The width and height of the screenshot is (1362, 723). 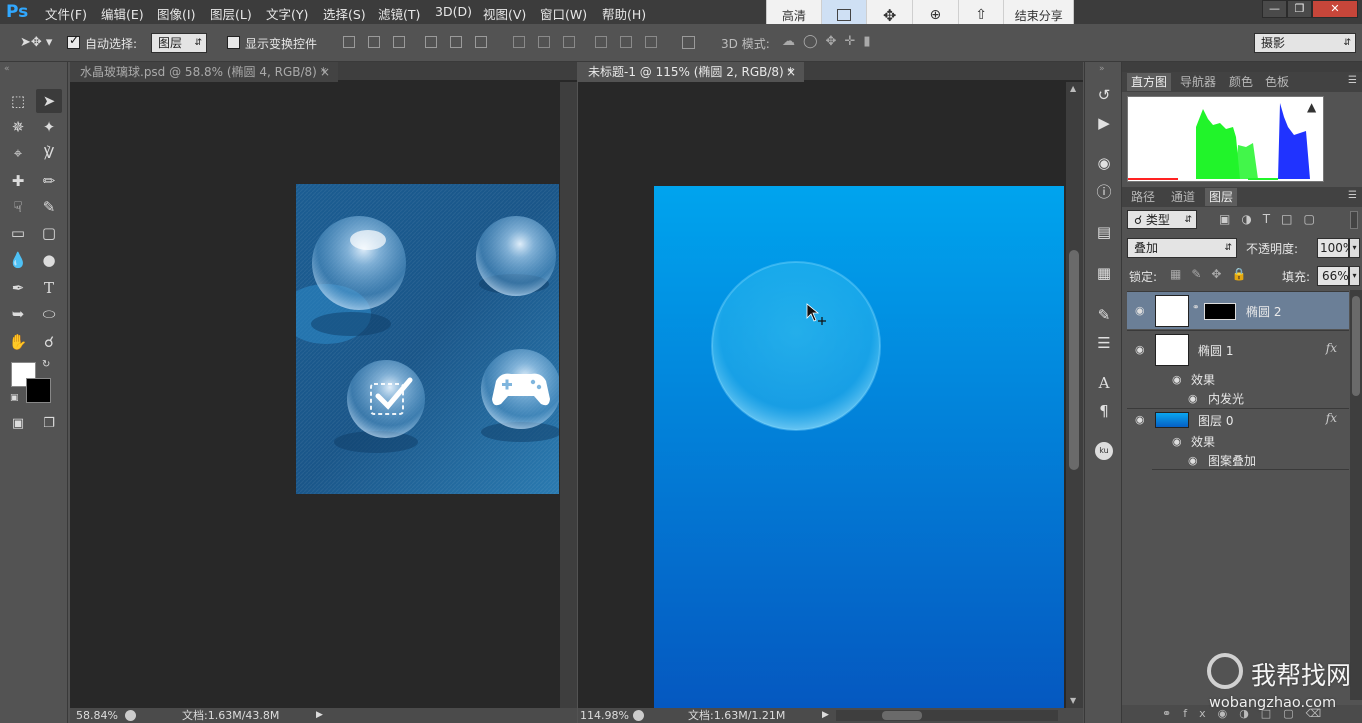 What do you see at coordinates (688, 42) in the screenshot?
I see `auto-align-icon` at bounding box center [688, 42].